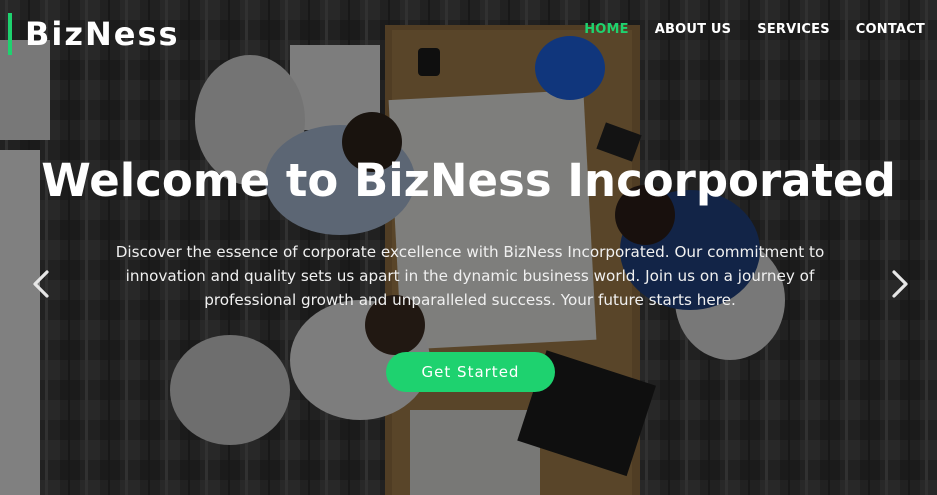 The height and width of the screenshot is (495, 937). What do you see at coordinates (780, 30) in the screenshot?
I see `nav-services-link: SERVICES` at bounding box center [780, 30].